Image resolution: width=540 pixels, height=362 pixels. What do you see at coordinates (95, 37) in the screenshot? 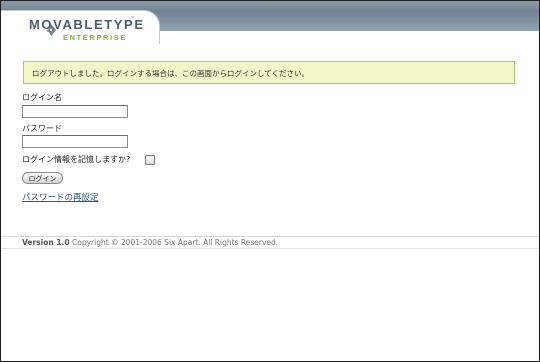
I see `logo-subtitle: ENTERPRISE` at bounding box center [95, 37].